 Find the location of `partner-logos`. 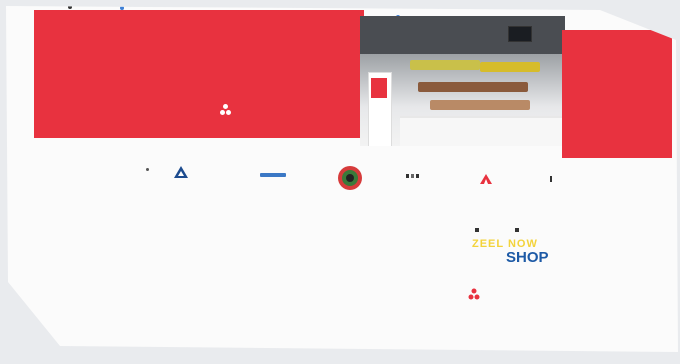

partner-logos is located at coordinates (360, 179).